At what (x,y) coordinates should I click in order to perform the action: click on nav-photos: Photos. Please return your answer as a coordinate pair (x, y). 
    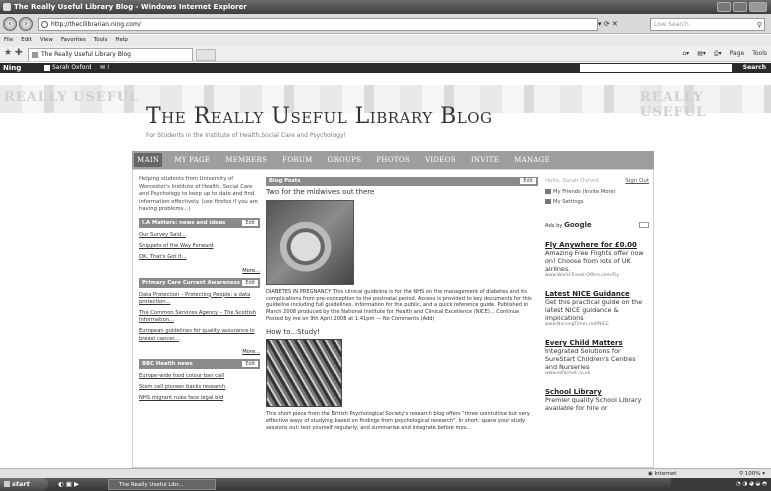
    Looking at the image, I should click on (393, 160).